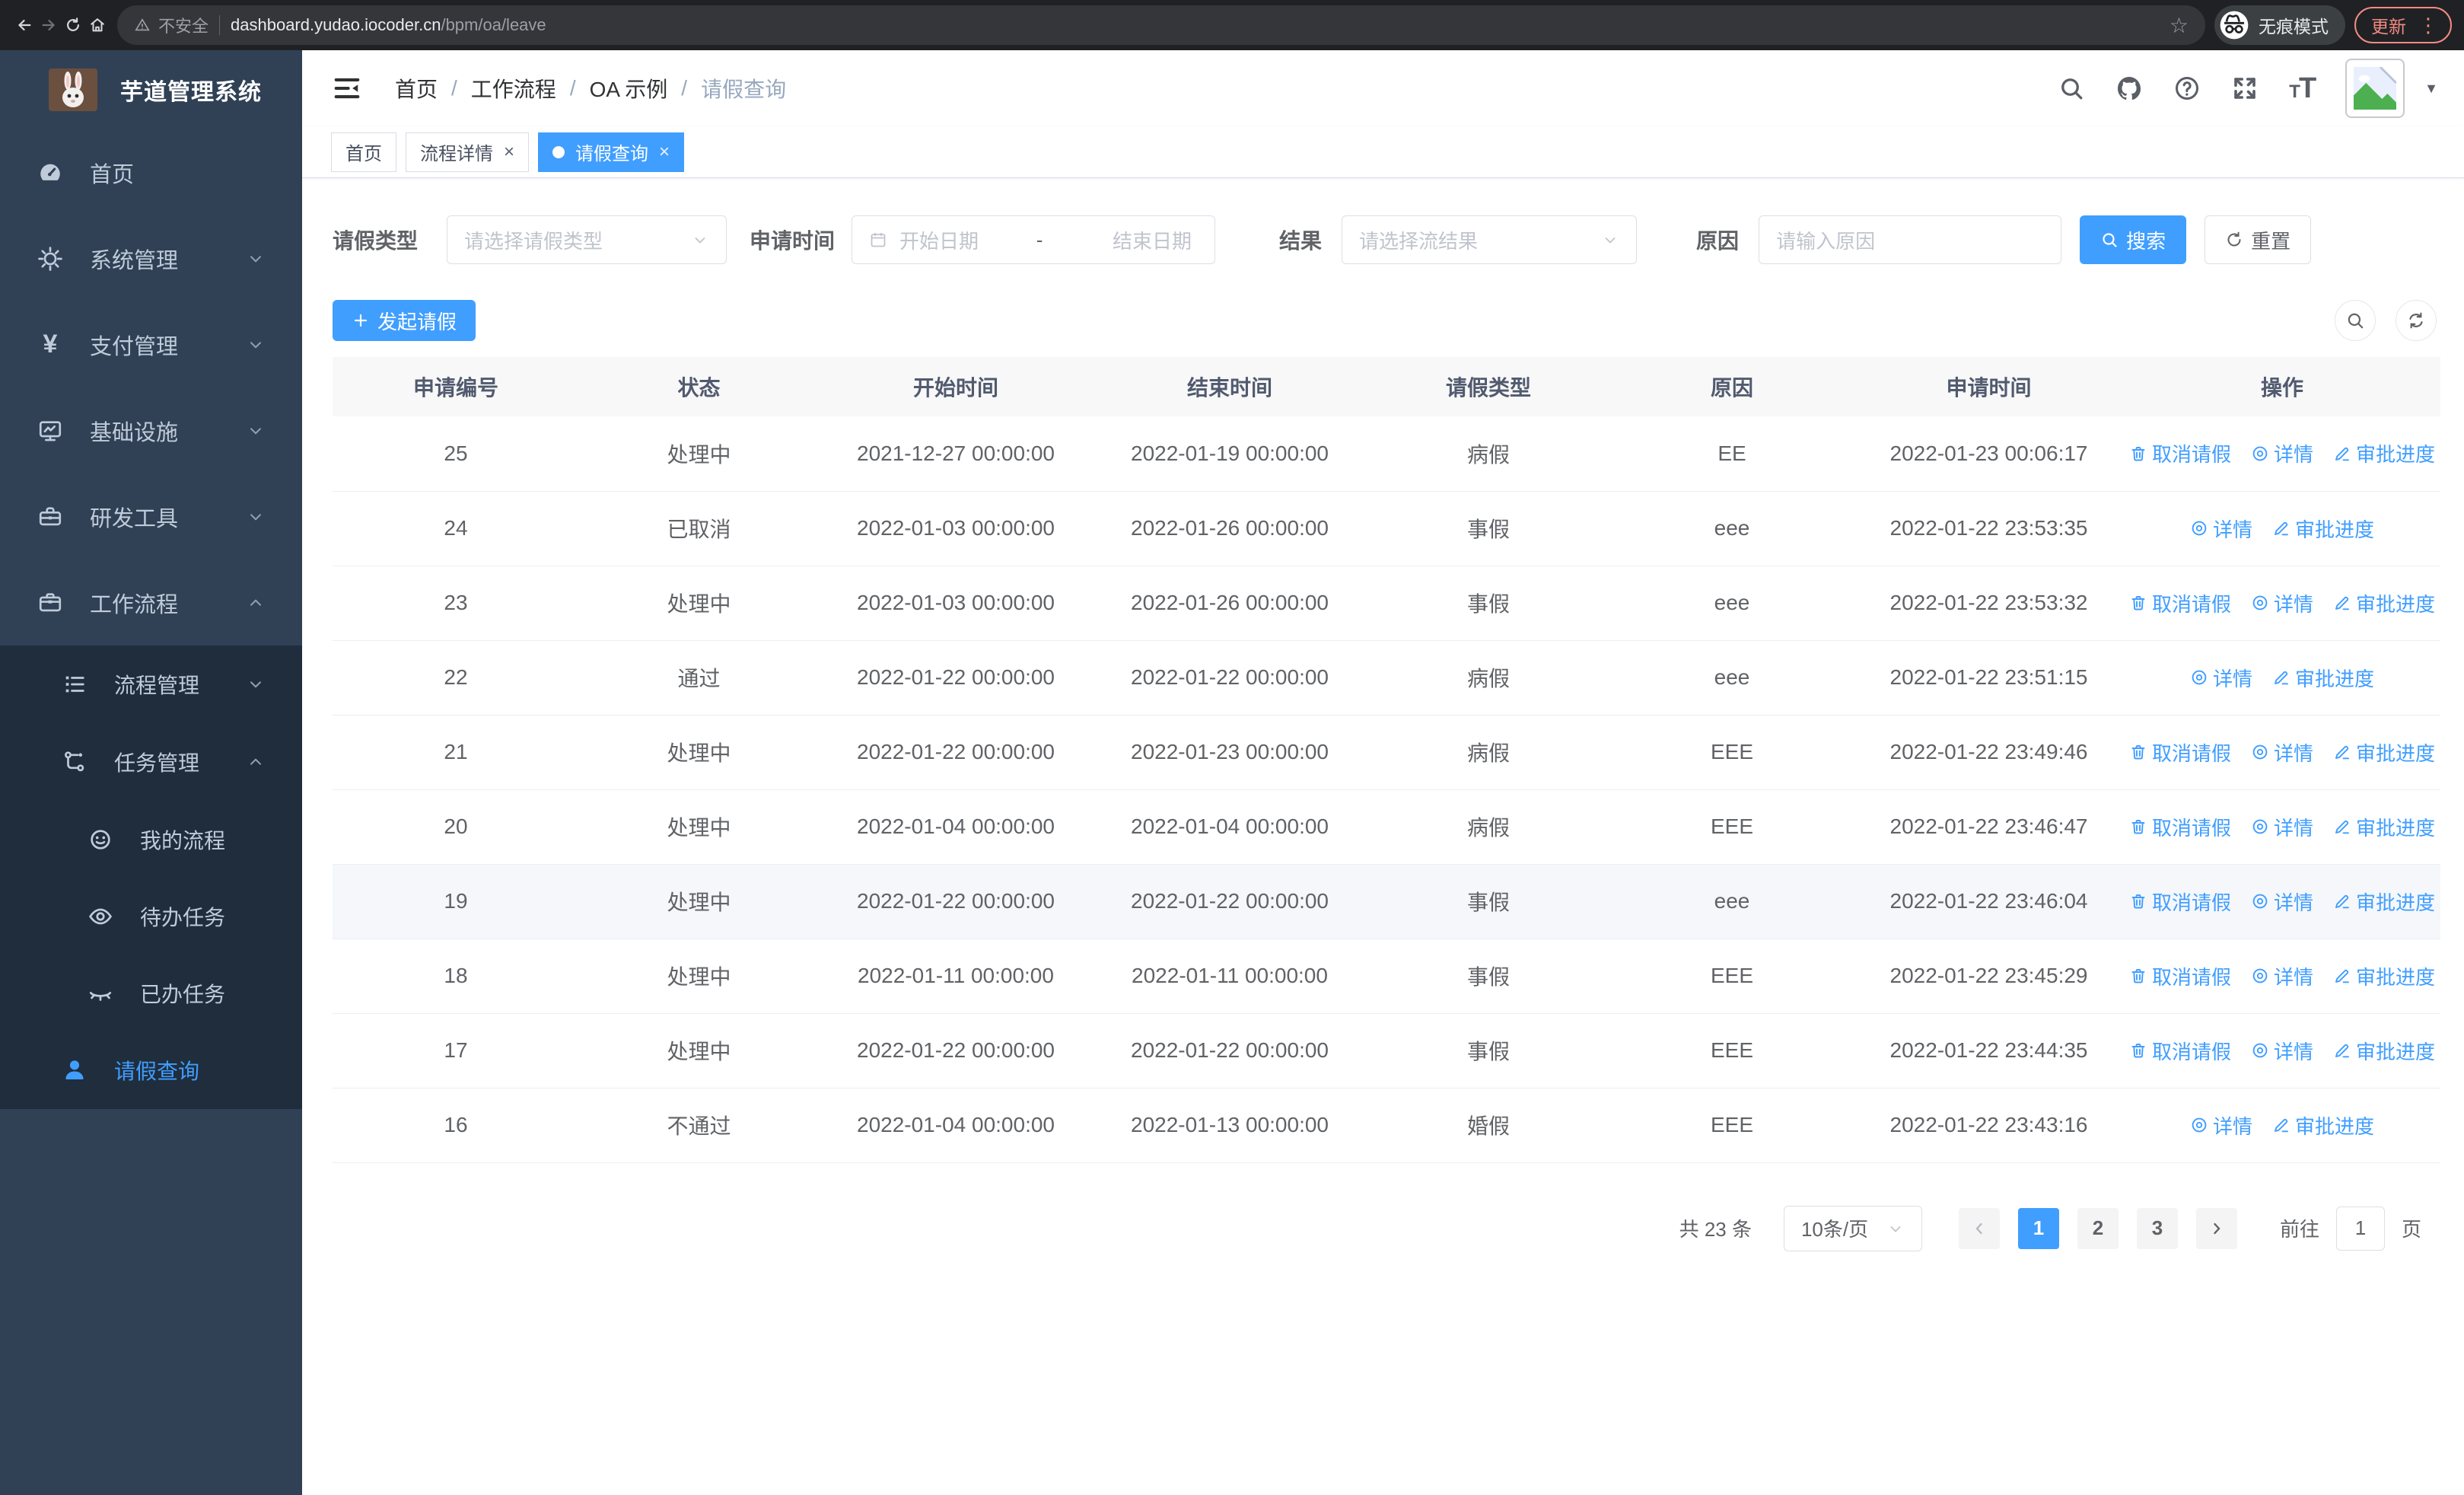  I want to click on browser-home-icon, so click(98, 25).